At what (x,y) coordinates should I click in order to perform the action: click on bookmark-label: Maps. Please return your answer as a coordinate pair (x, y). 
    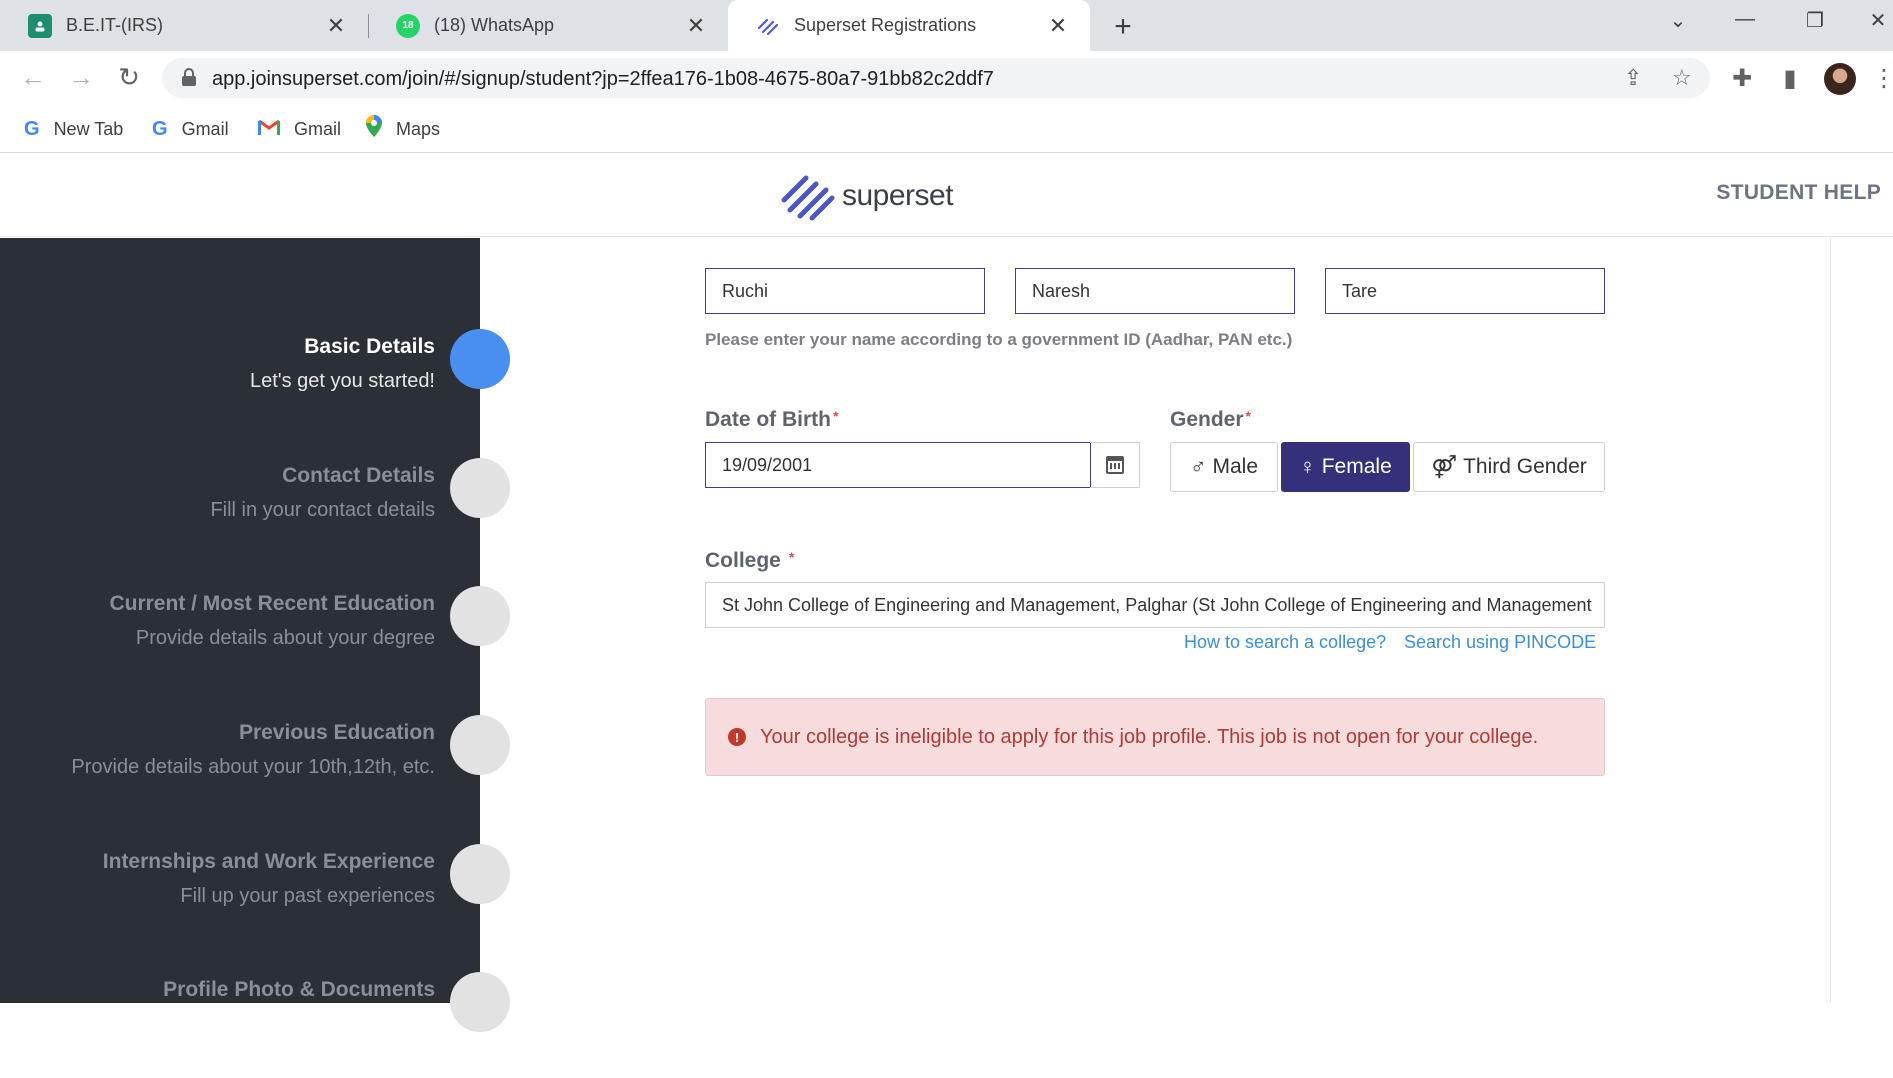
    Looking at the image, I should click on (418, 128).